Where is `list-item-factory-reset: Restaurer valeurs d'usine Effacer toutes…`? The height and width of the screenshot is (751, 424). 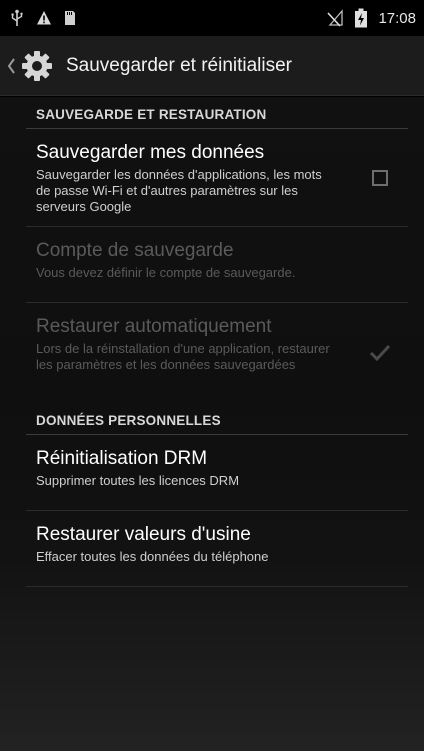
list-item-factory-reset: Restaurer valeurs d'usine Effacer toutes… is located at coordinates (217, 549).